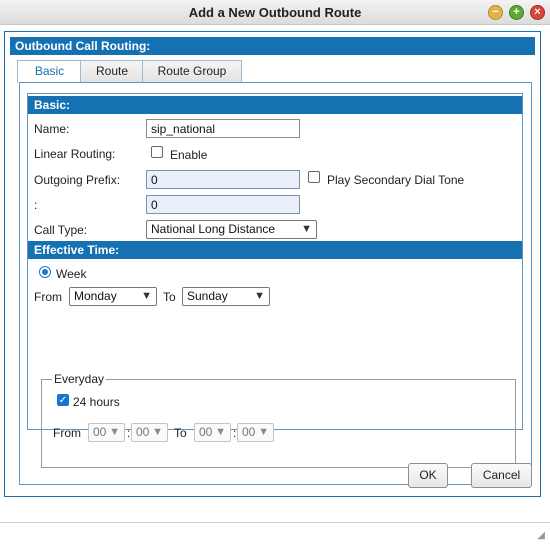 This screenshot has height=544, width=550. What do you see at coordinates (213, 229) in the screenshot?
I see `call-type-value: National Long Distance` at bounding box center [213, 229].